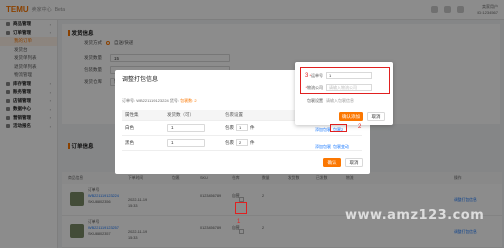 The height and width of the screenshot is (248, 504). I want to click on modal-info: 订单号: WB221119123224 货号: 包裹数: 2, so click(159, 101).